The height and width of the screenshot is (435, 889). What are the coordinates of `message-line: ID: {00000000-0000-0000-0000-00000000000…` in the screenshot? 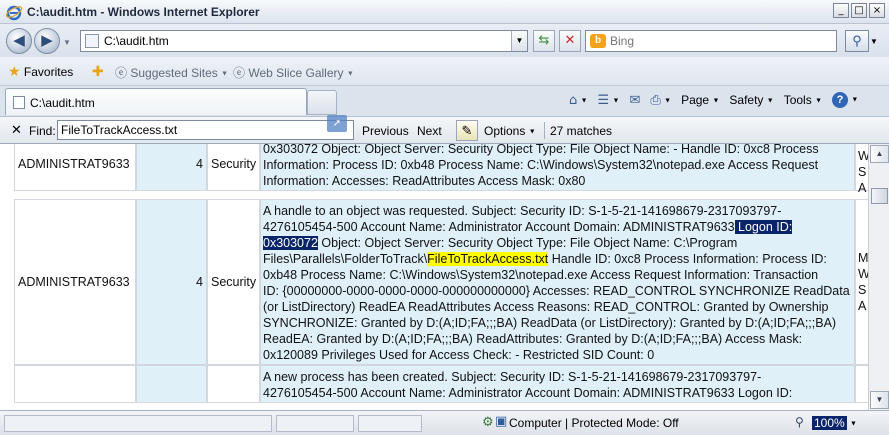 It's located at (557, 291).